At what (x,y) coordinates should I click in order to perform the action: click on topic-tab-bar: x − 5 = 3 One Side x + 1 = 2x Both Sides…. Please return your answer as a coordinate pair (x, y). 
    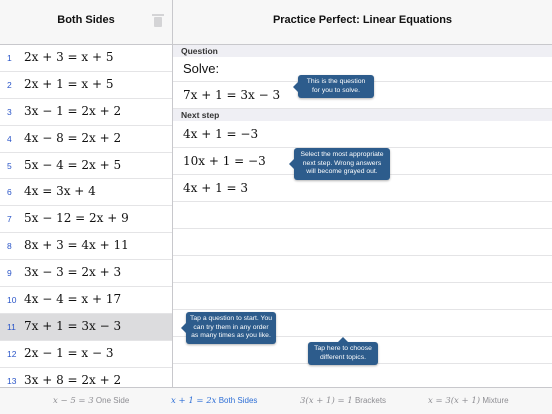
    Looking at the image, I should click on (276, 400).